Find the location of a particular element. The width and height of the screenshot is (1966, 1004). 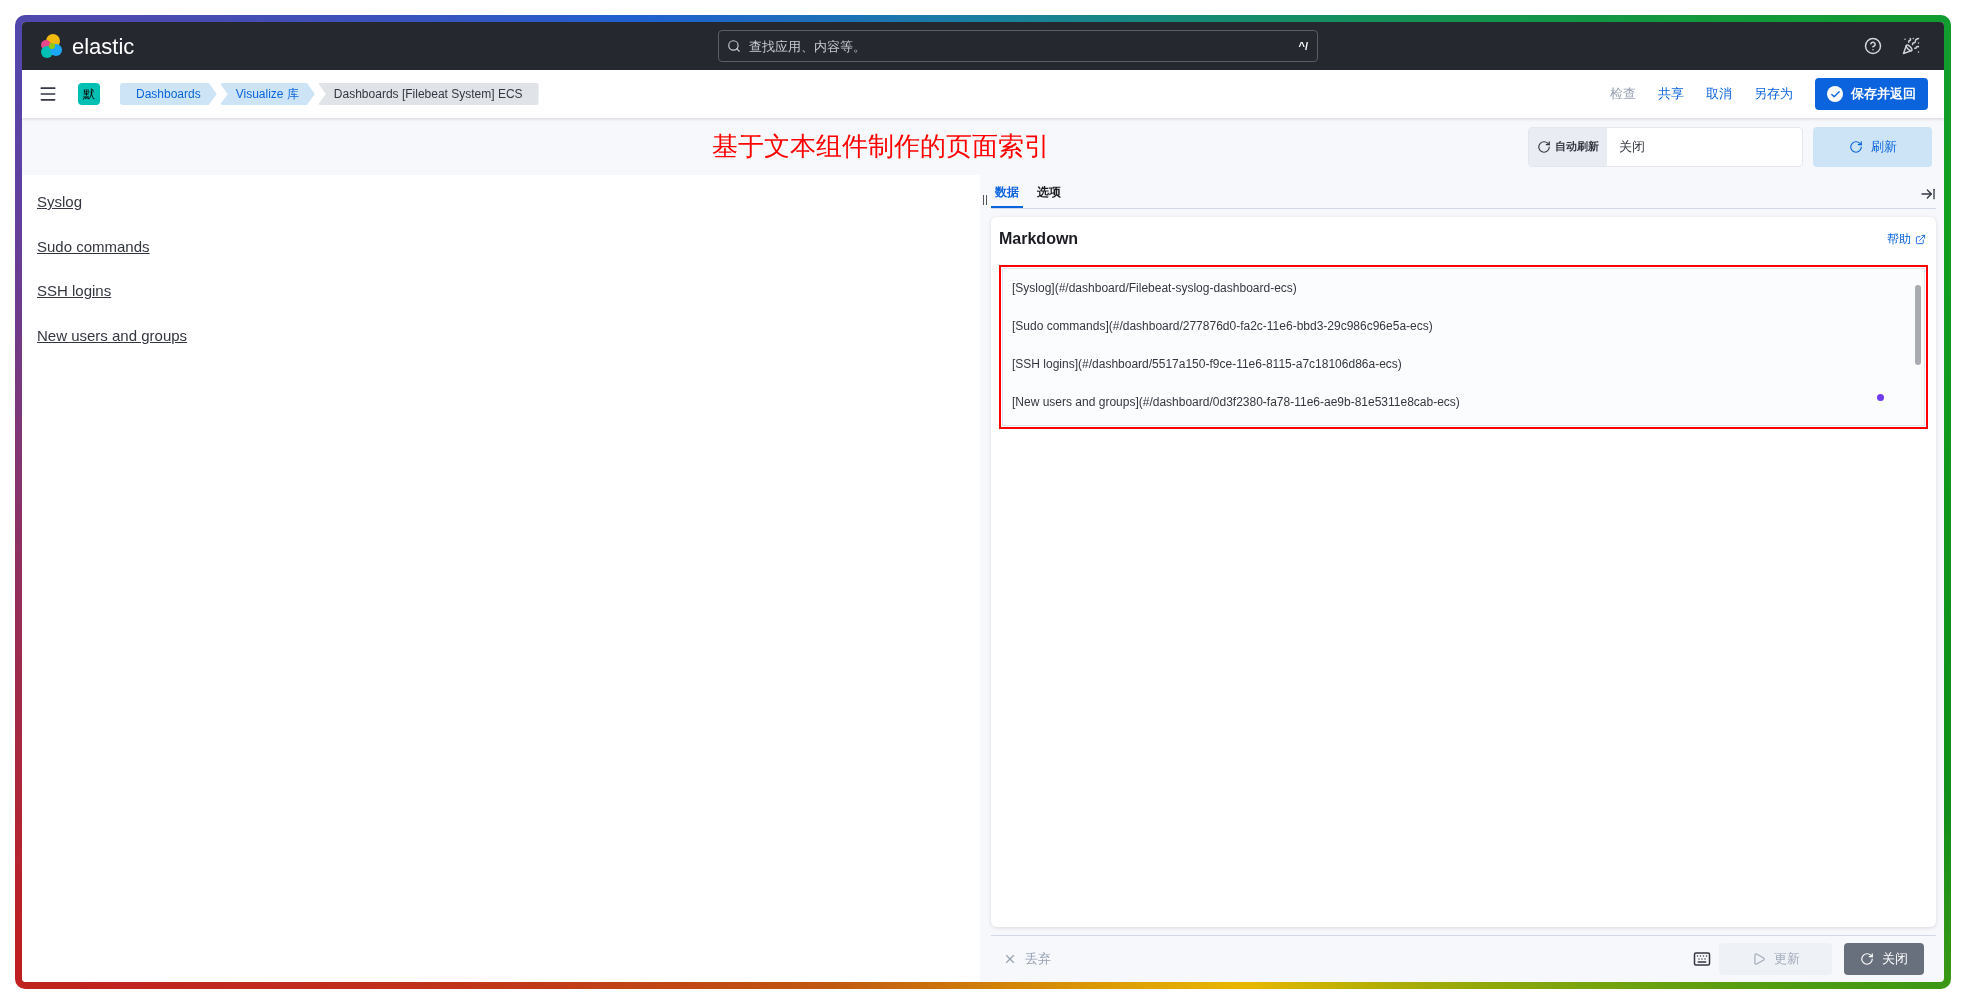

space-avatar: 默 is located at coordinates (89, 94).